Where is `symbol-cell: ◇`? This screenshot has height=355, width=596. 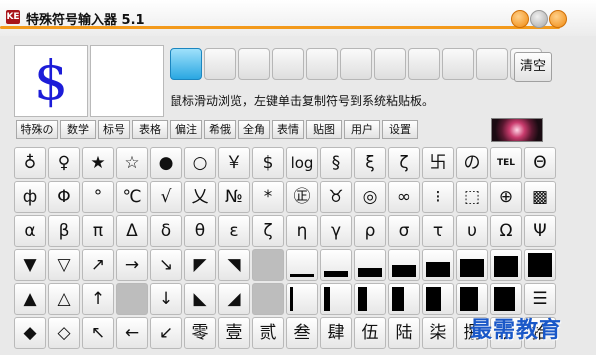
symbol-cell: ◇ is located at coordinates (64, 333).